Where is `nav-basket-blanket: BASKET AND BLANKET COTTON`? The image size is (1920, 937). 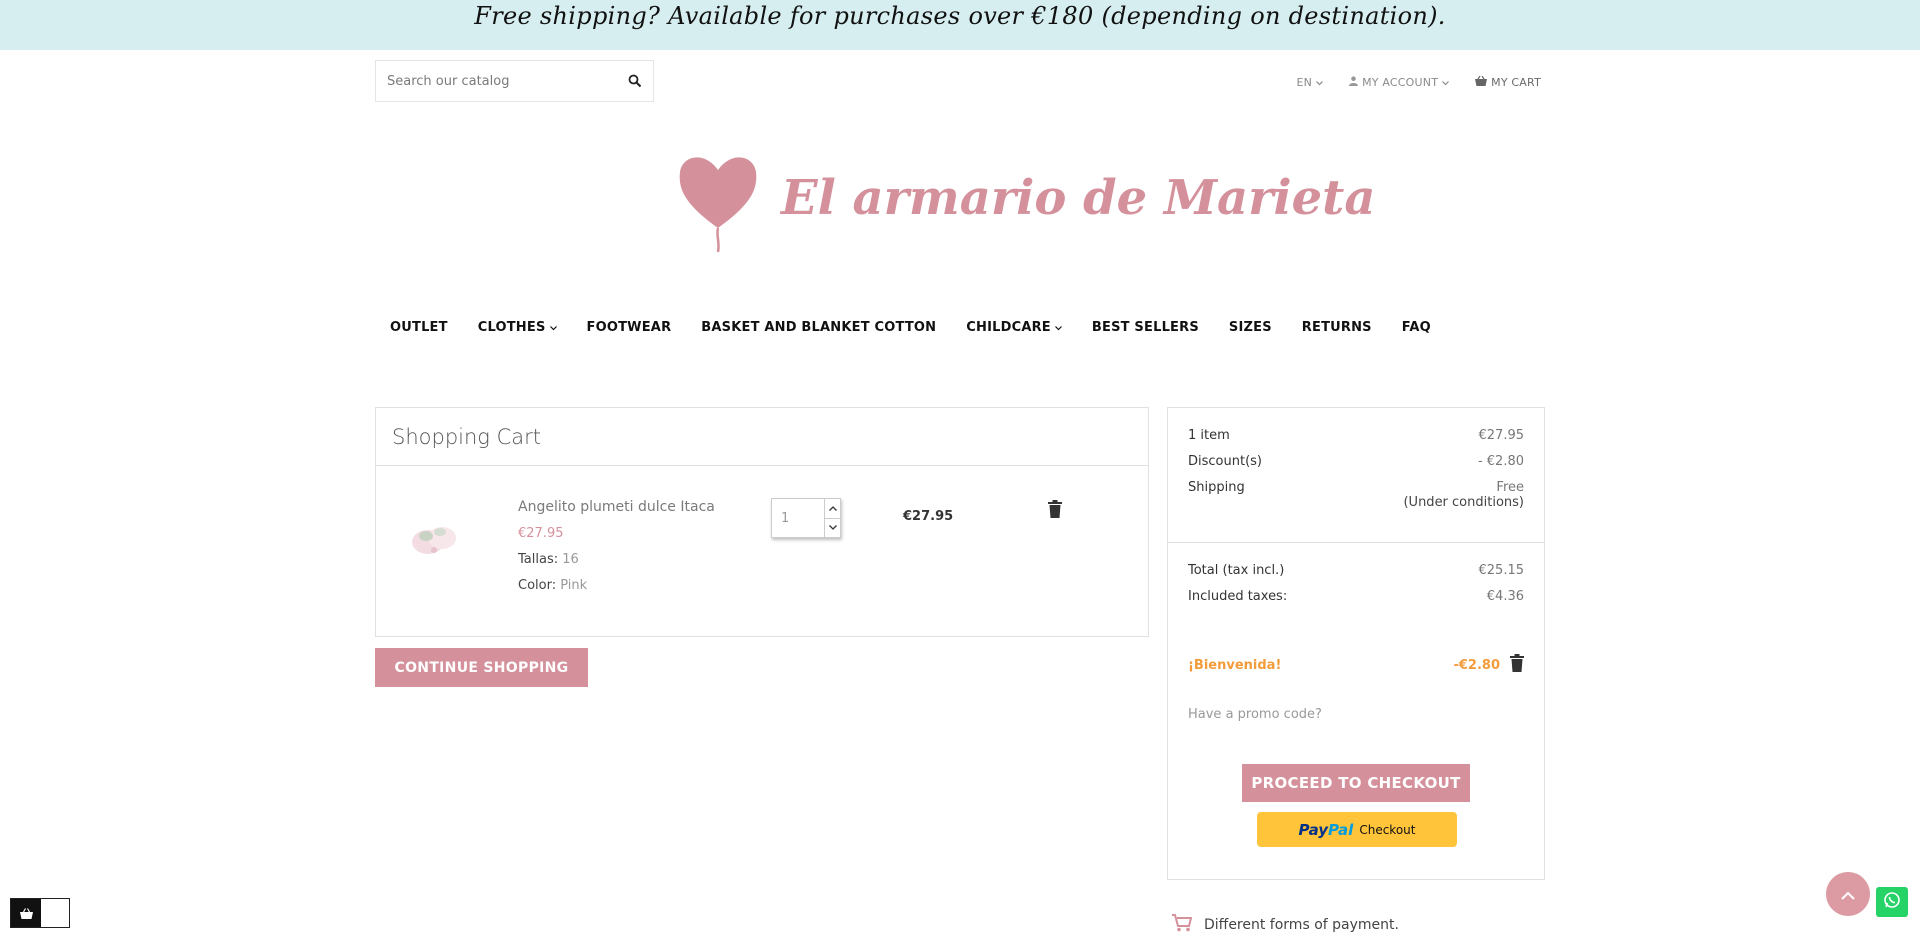
nav-basket-blanket: BASKET AND BLANKET COTTON is located at coordinates (818, 327).